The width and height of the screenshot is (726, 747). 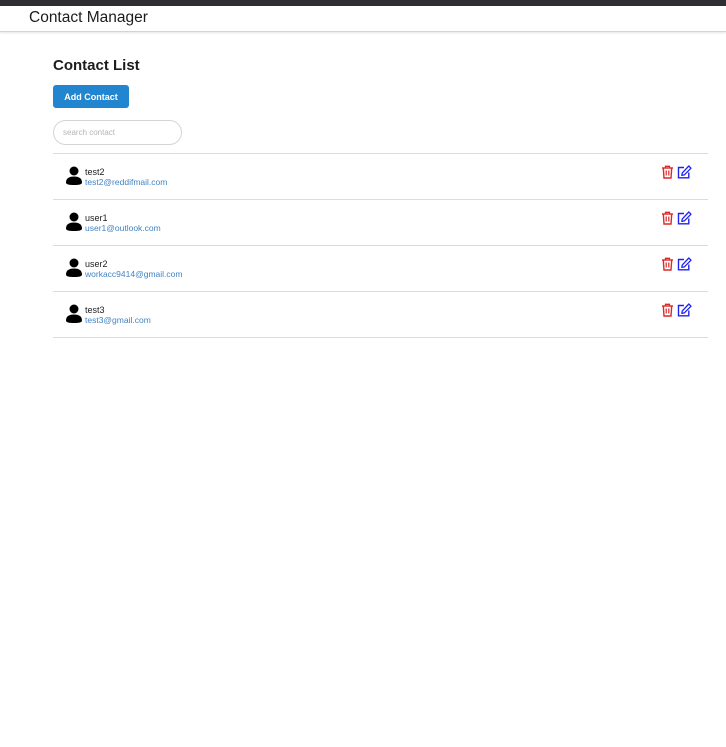 I want to click on add-contact-button: Add Contact, so click(x=91, y=96).